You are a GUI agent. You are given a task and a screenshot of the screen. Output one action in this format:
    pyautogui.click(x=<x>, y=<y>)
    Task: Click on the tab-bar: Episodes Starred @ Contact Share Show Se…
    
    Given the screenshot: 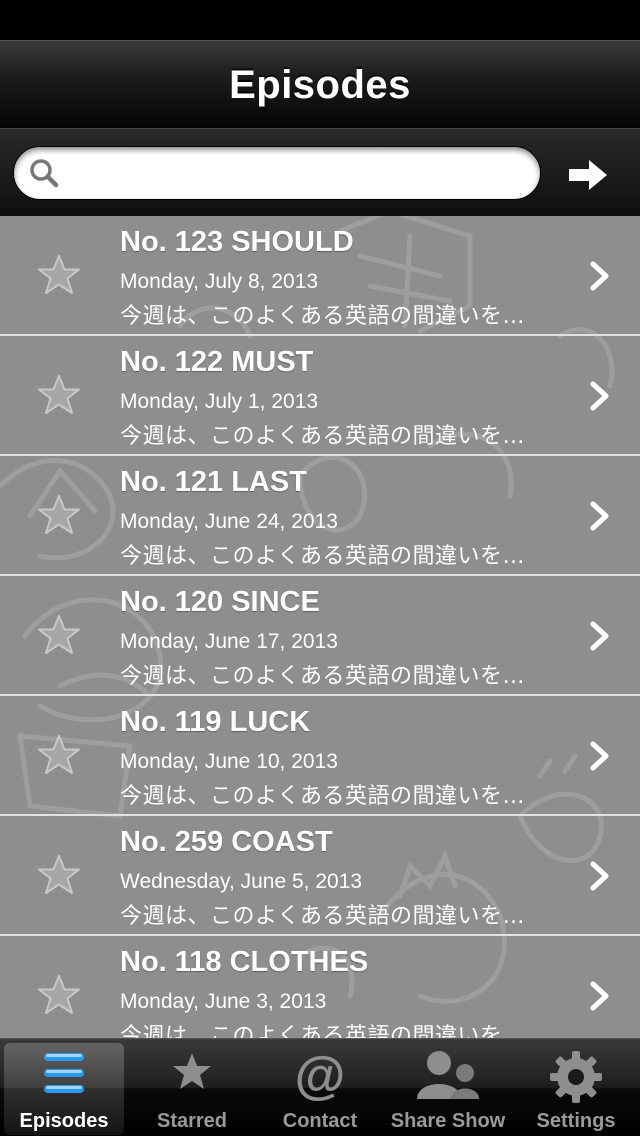 What is the action you would take?
    pyautogui.click(x=320, y=1087)
    